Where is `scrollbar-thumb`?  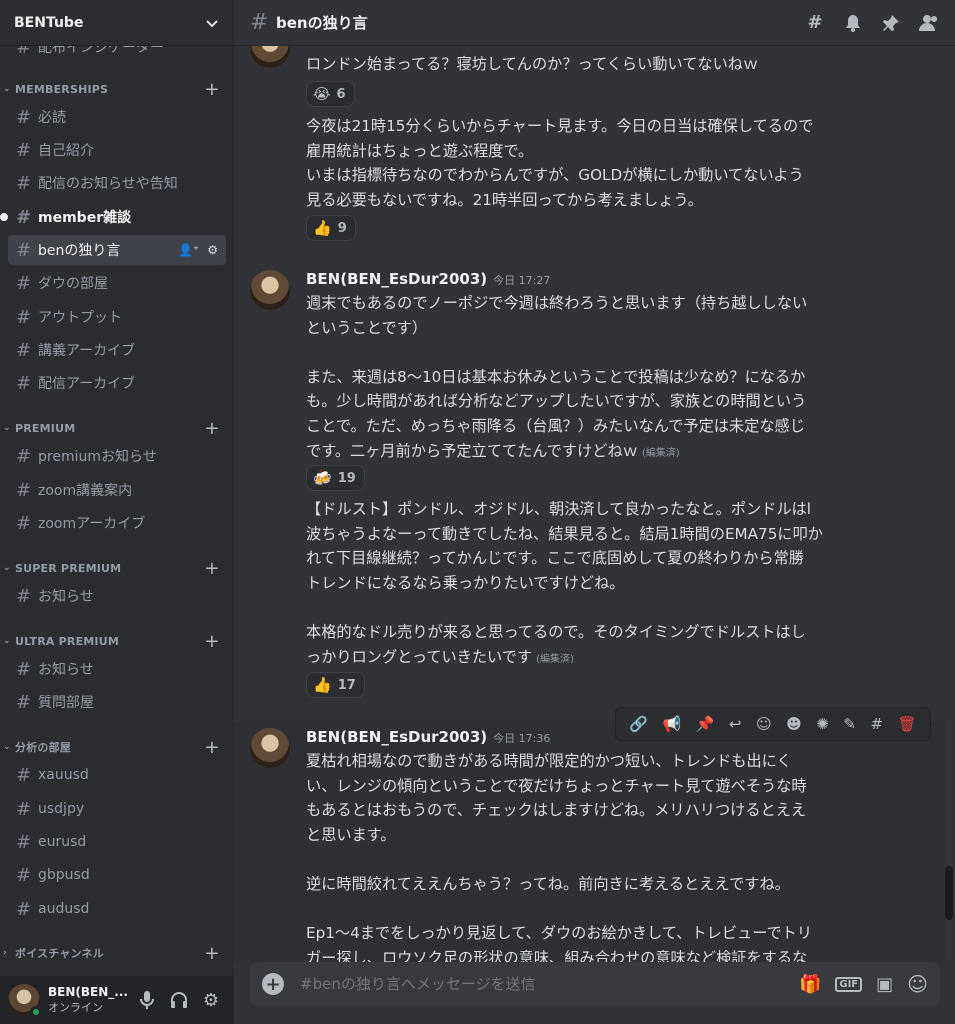
scrollbar-thumb is located at coordinates (949, 893).